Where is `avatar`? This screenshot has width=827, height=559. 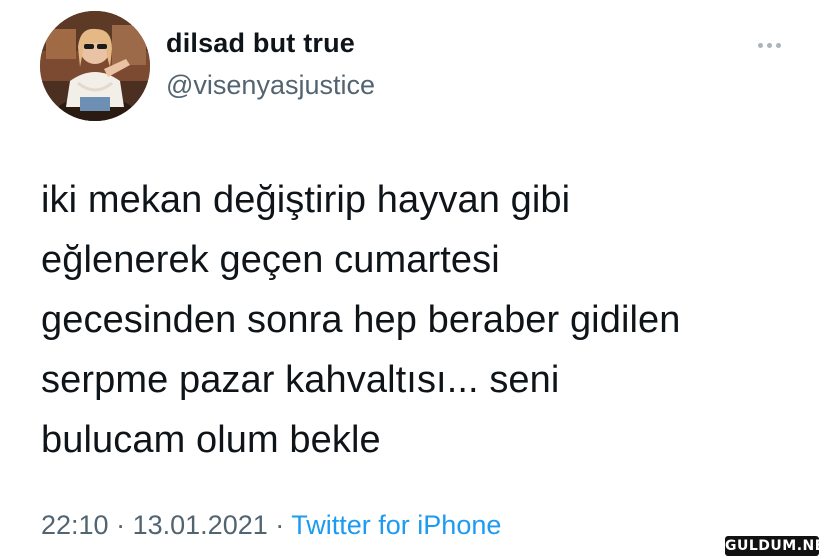
avatar is located at coordinates (95, 66).